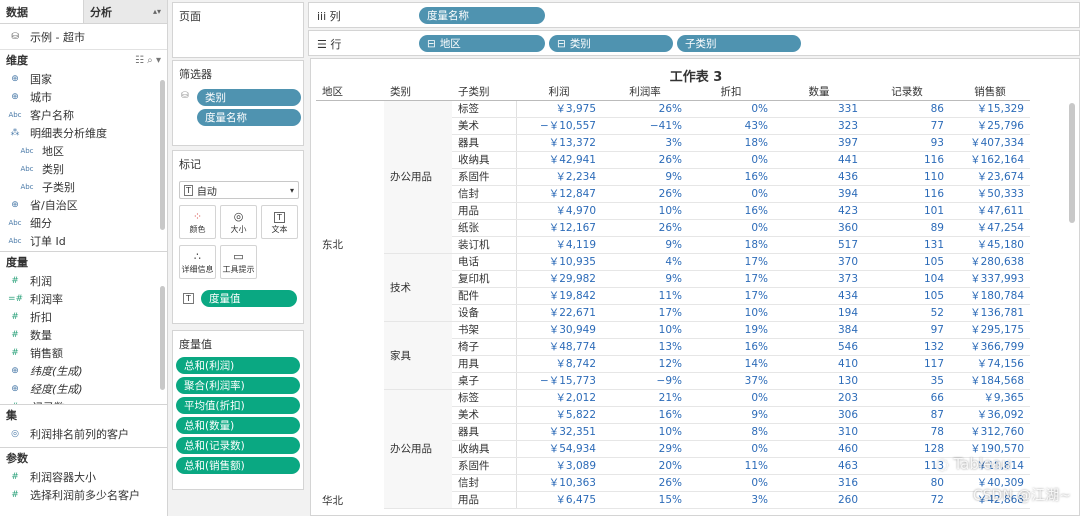  What do you see at coordinates (139, 60) in the screenshot?
I see `grid-view-icon: ☷` at bounding box center [139, 60].